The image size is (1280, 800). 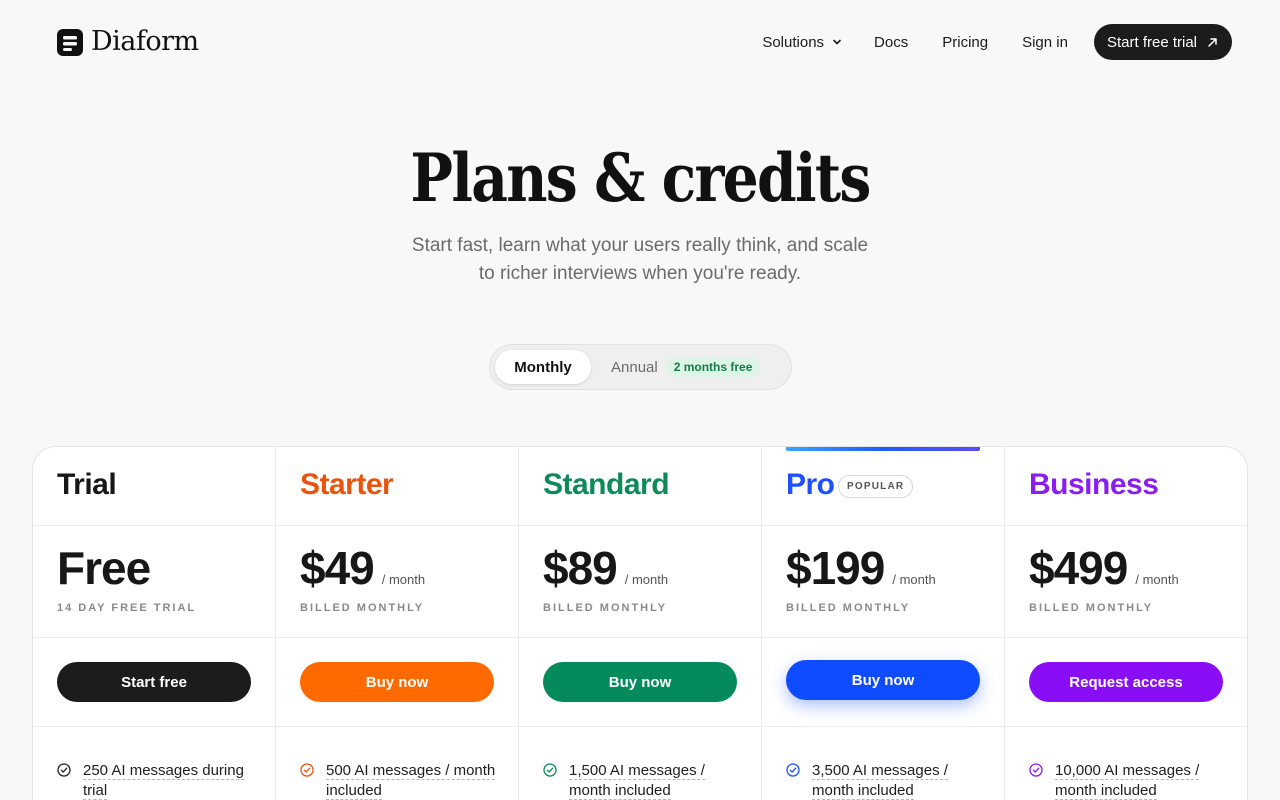 I want to click on popular-accent-bar, so click(x=883, y=449).